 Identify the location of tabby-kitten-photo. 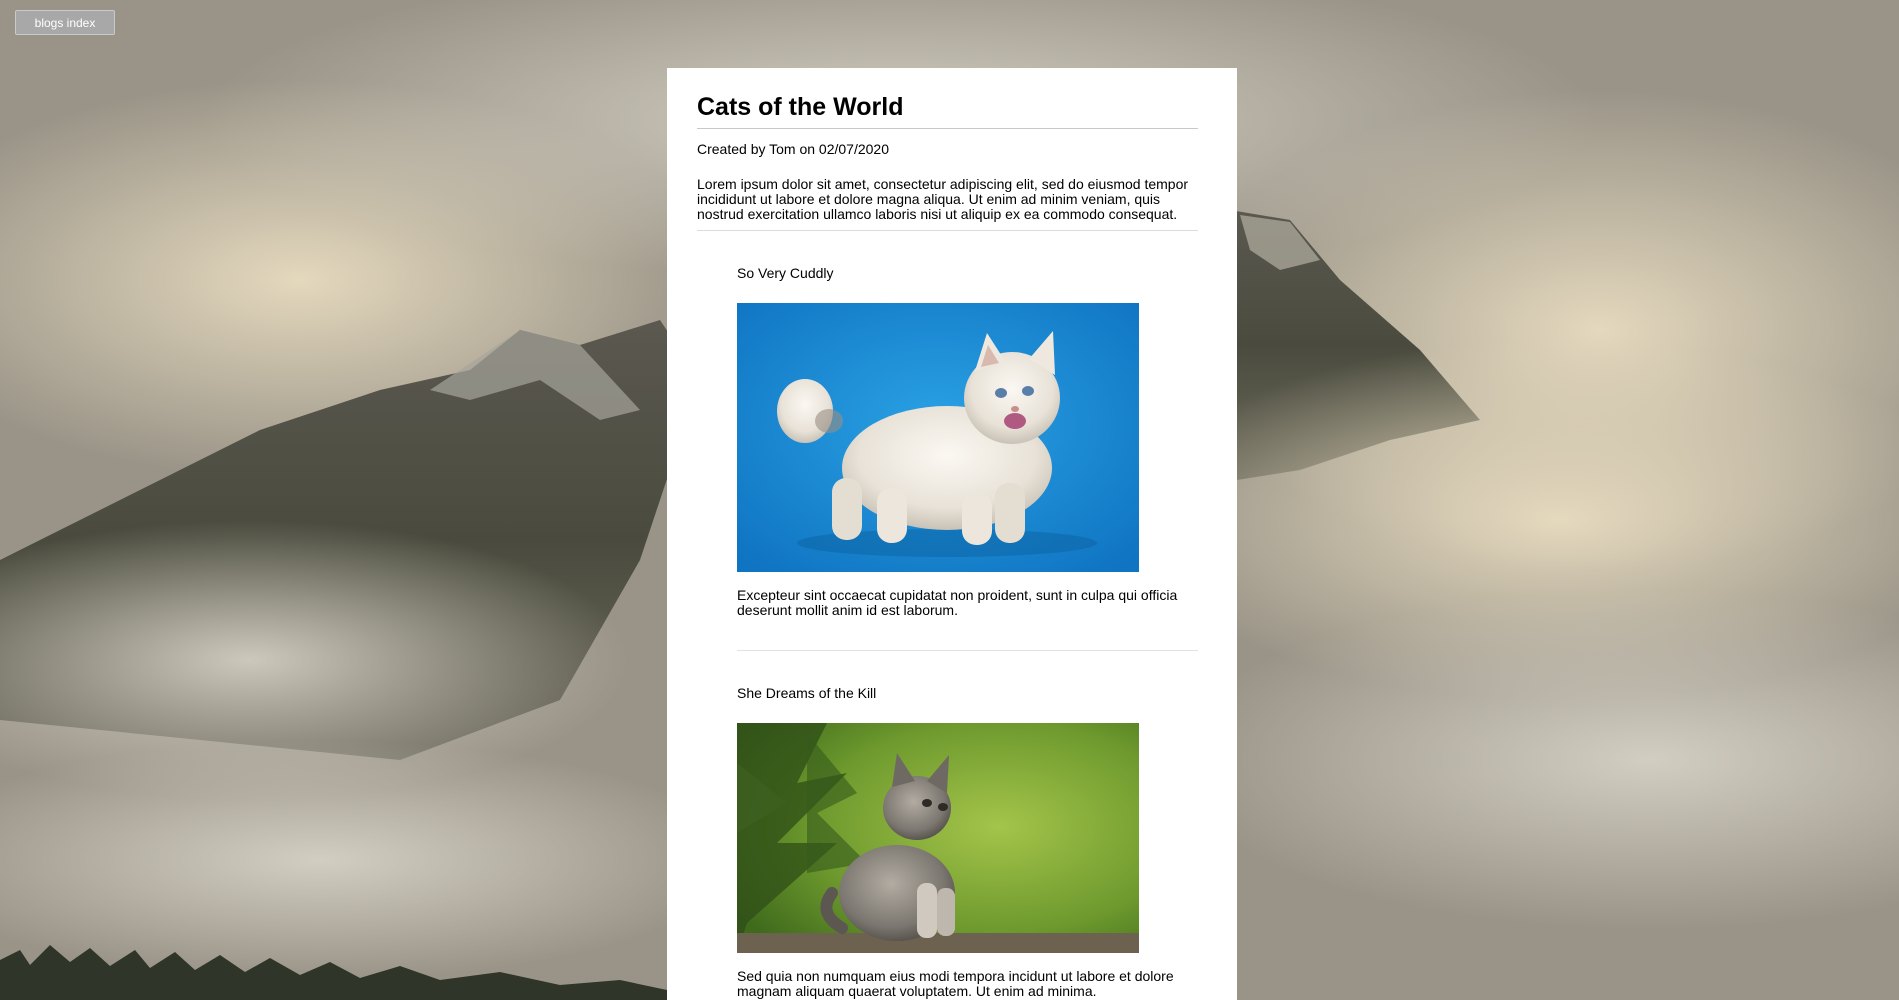
(938, 838).